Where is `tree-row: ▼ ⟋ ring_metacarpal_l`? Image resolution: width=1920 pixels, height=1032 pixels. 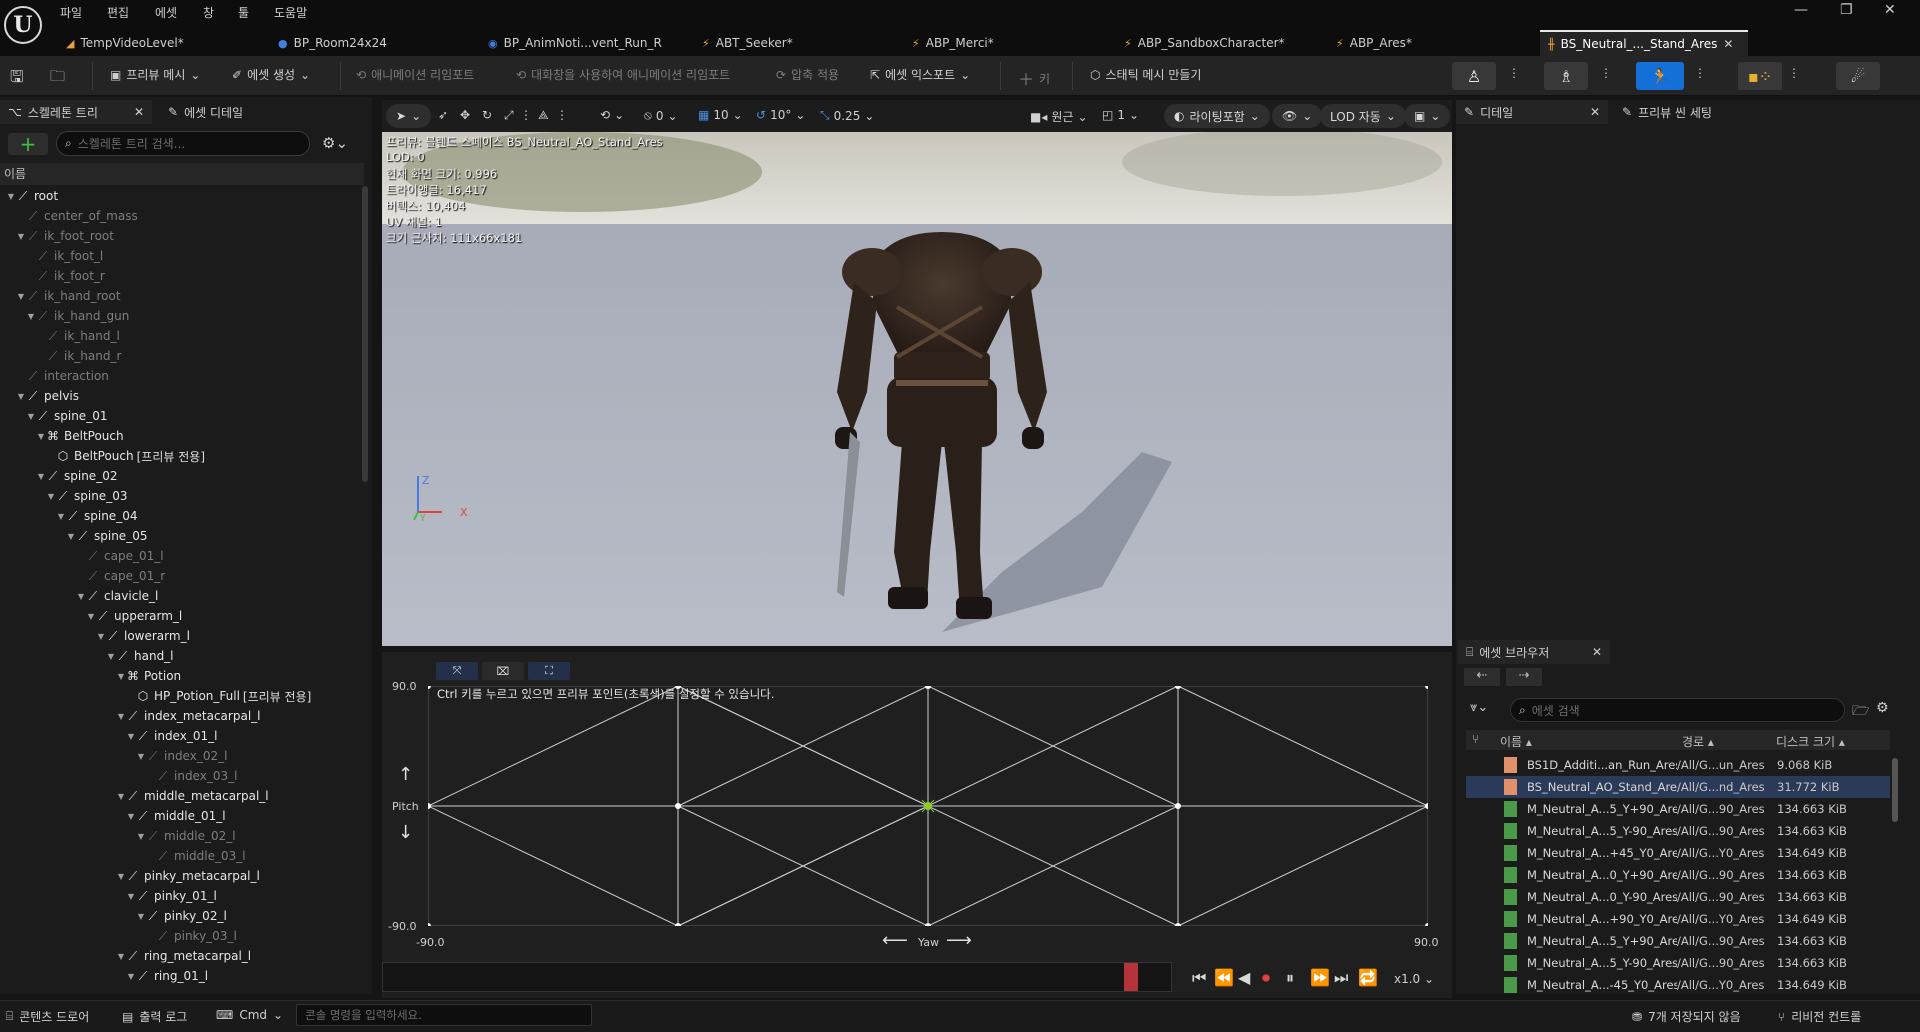
tree-row: ▼ ⟋ ring_metacarpal_l is located at coordinates (181, 956).